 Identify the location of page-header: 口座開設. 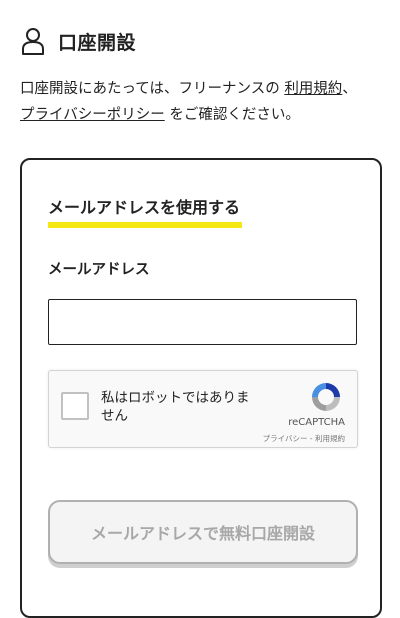
(78, 41).